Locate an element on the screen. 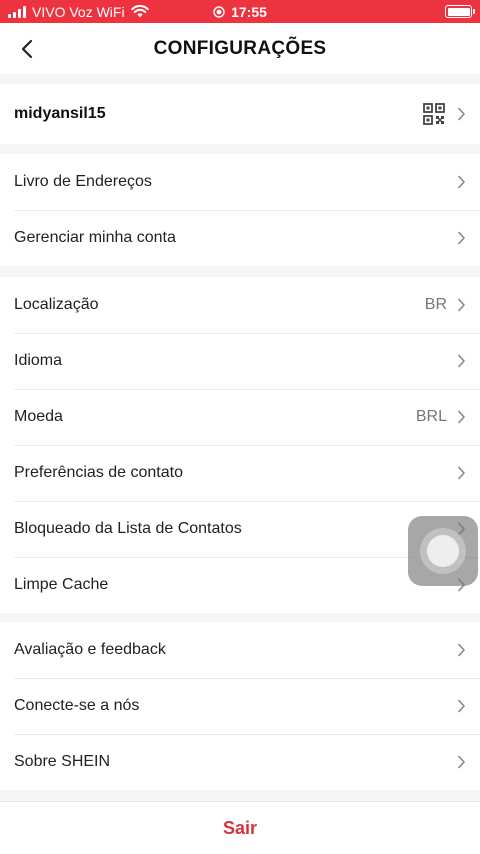 This screenshot has width=480, height=854. assistive-touch-dot is located at coordinates (443, 551).